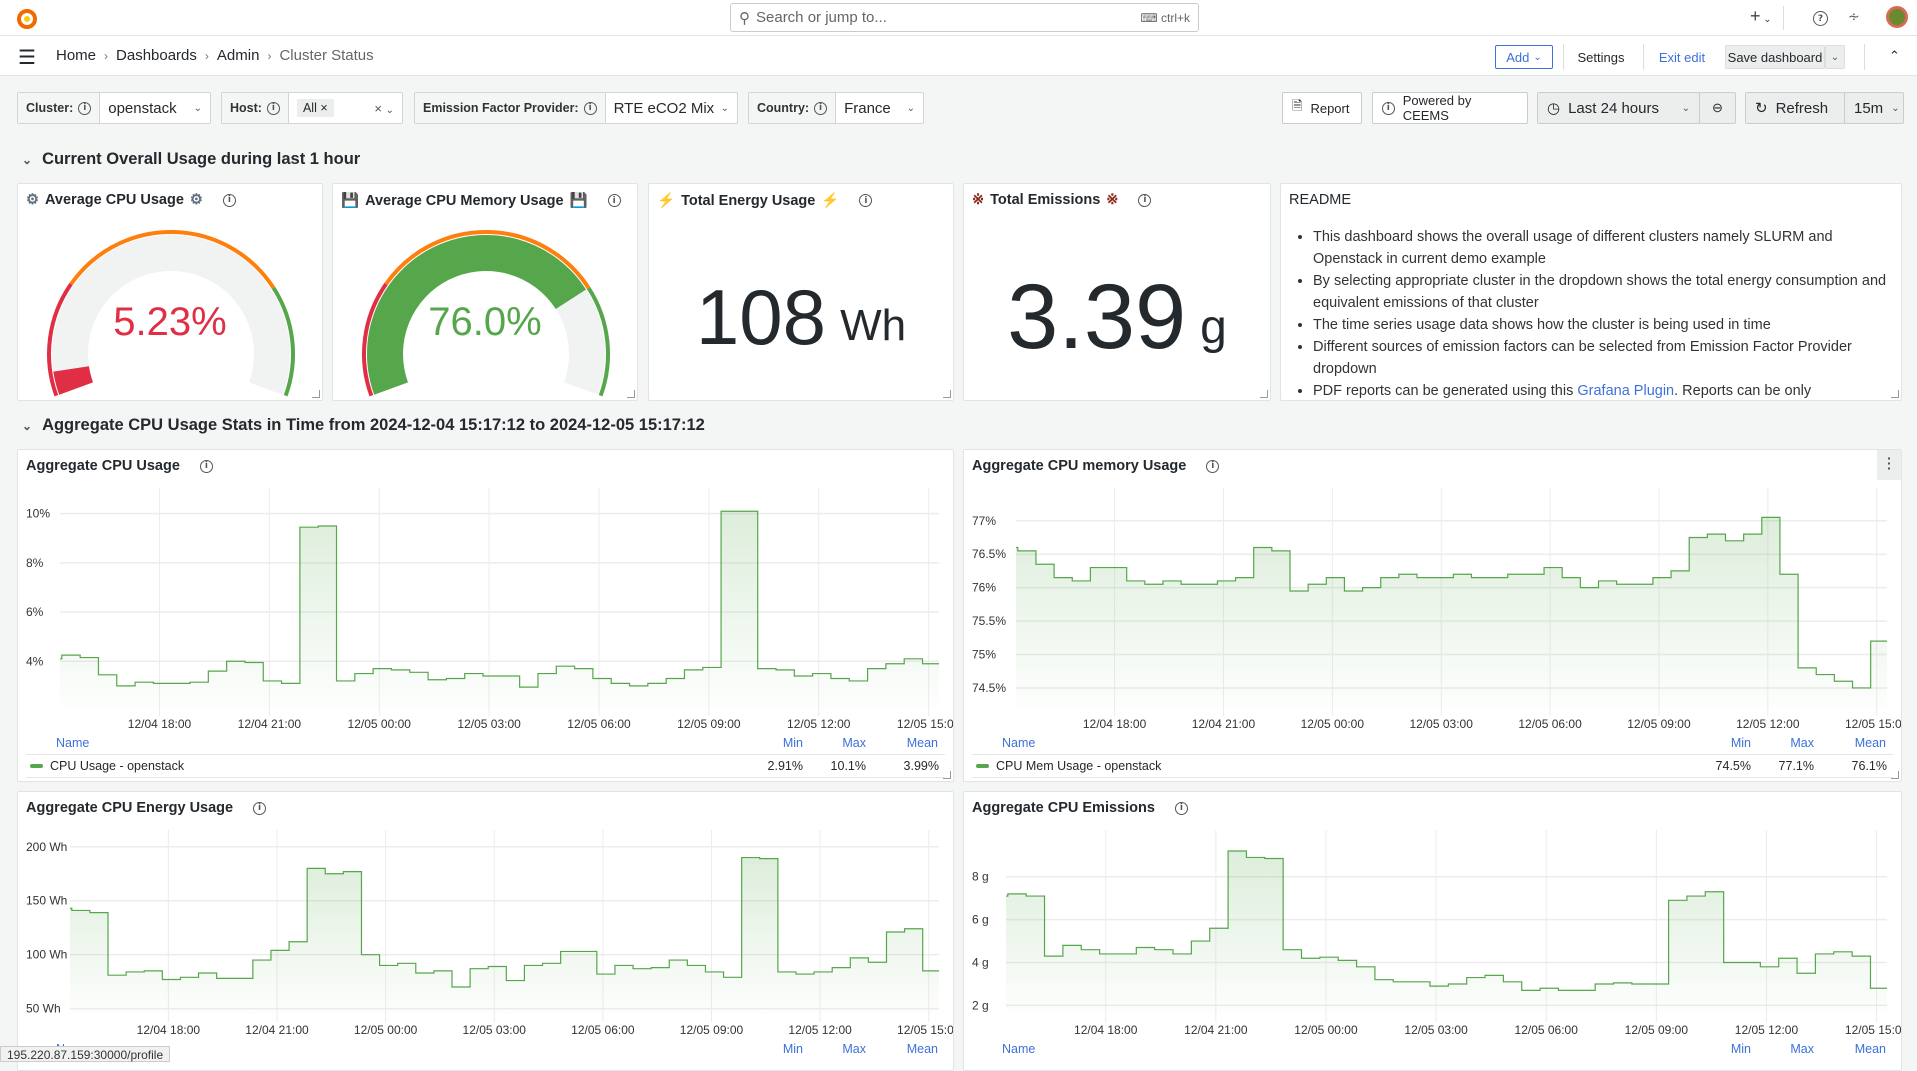 The image size is (1917, 1071). I want to click on variable-label: Emission Factor Provider: i, so click(510, 108).